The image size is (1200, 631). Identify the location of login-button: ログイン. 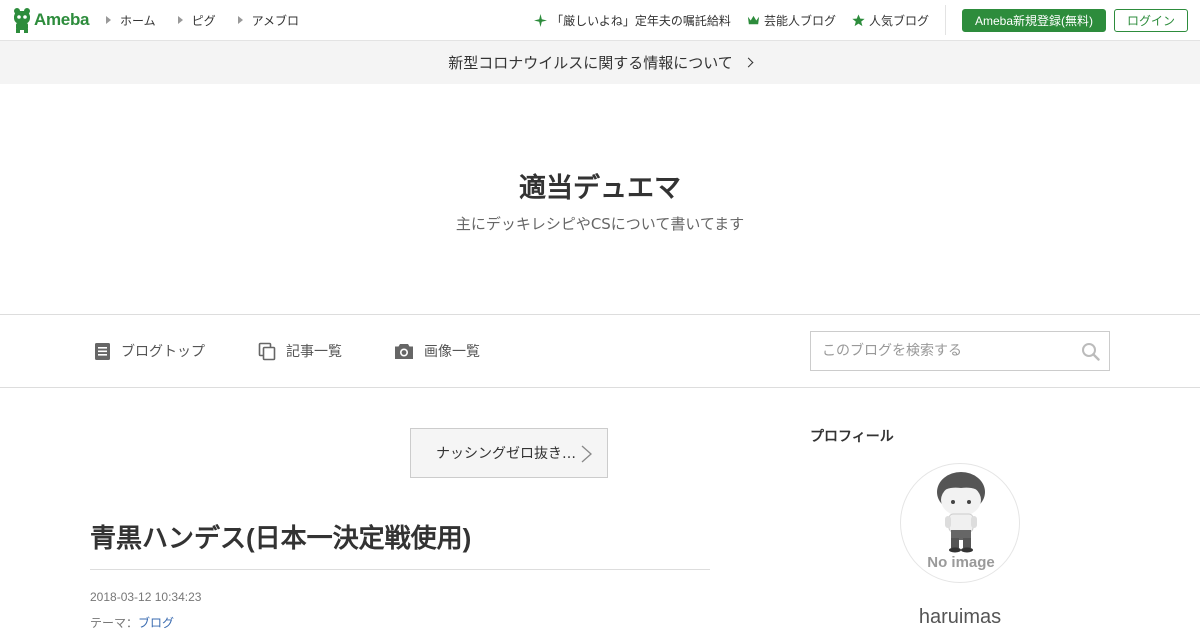
(1150, 20).